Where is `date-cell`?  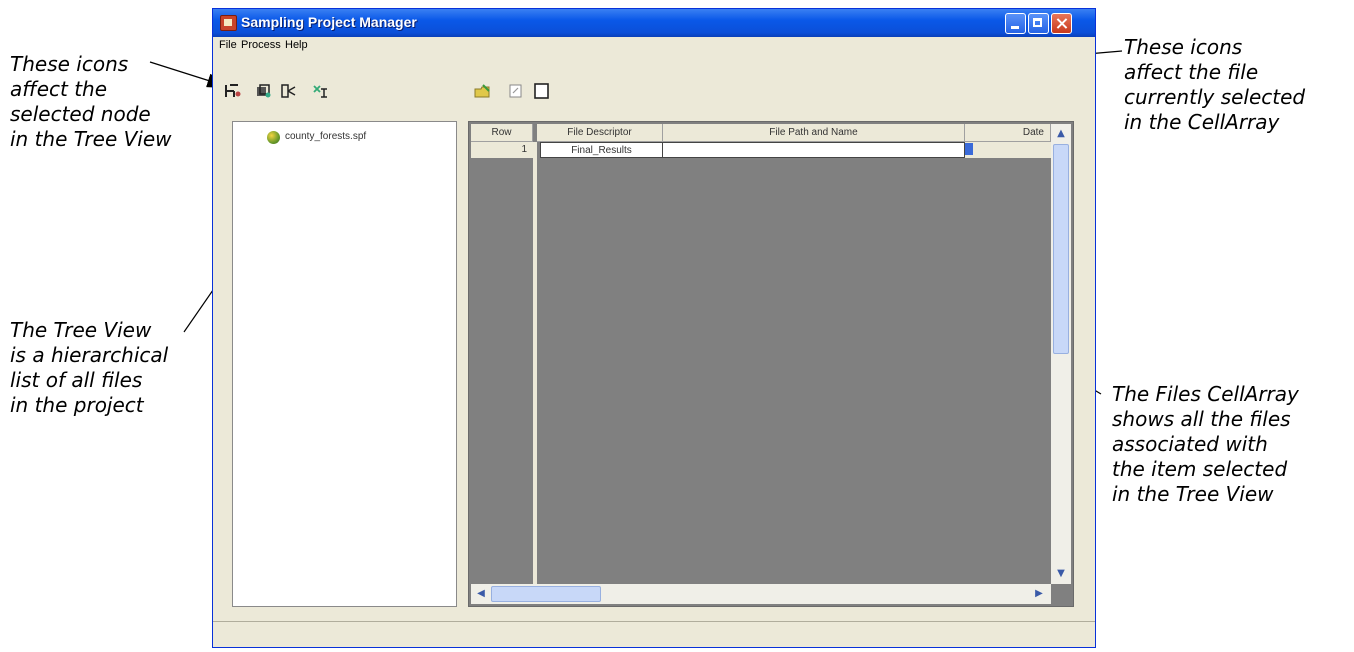
date-cell is located at coordinates (1008, 150).